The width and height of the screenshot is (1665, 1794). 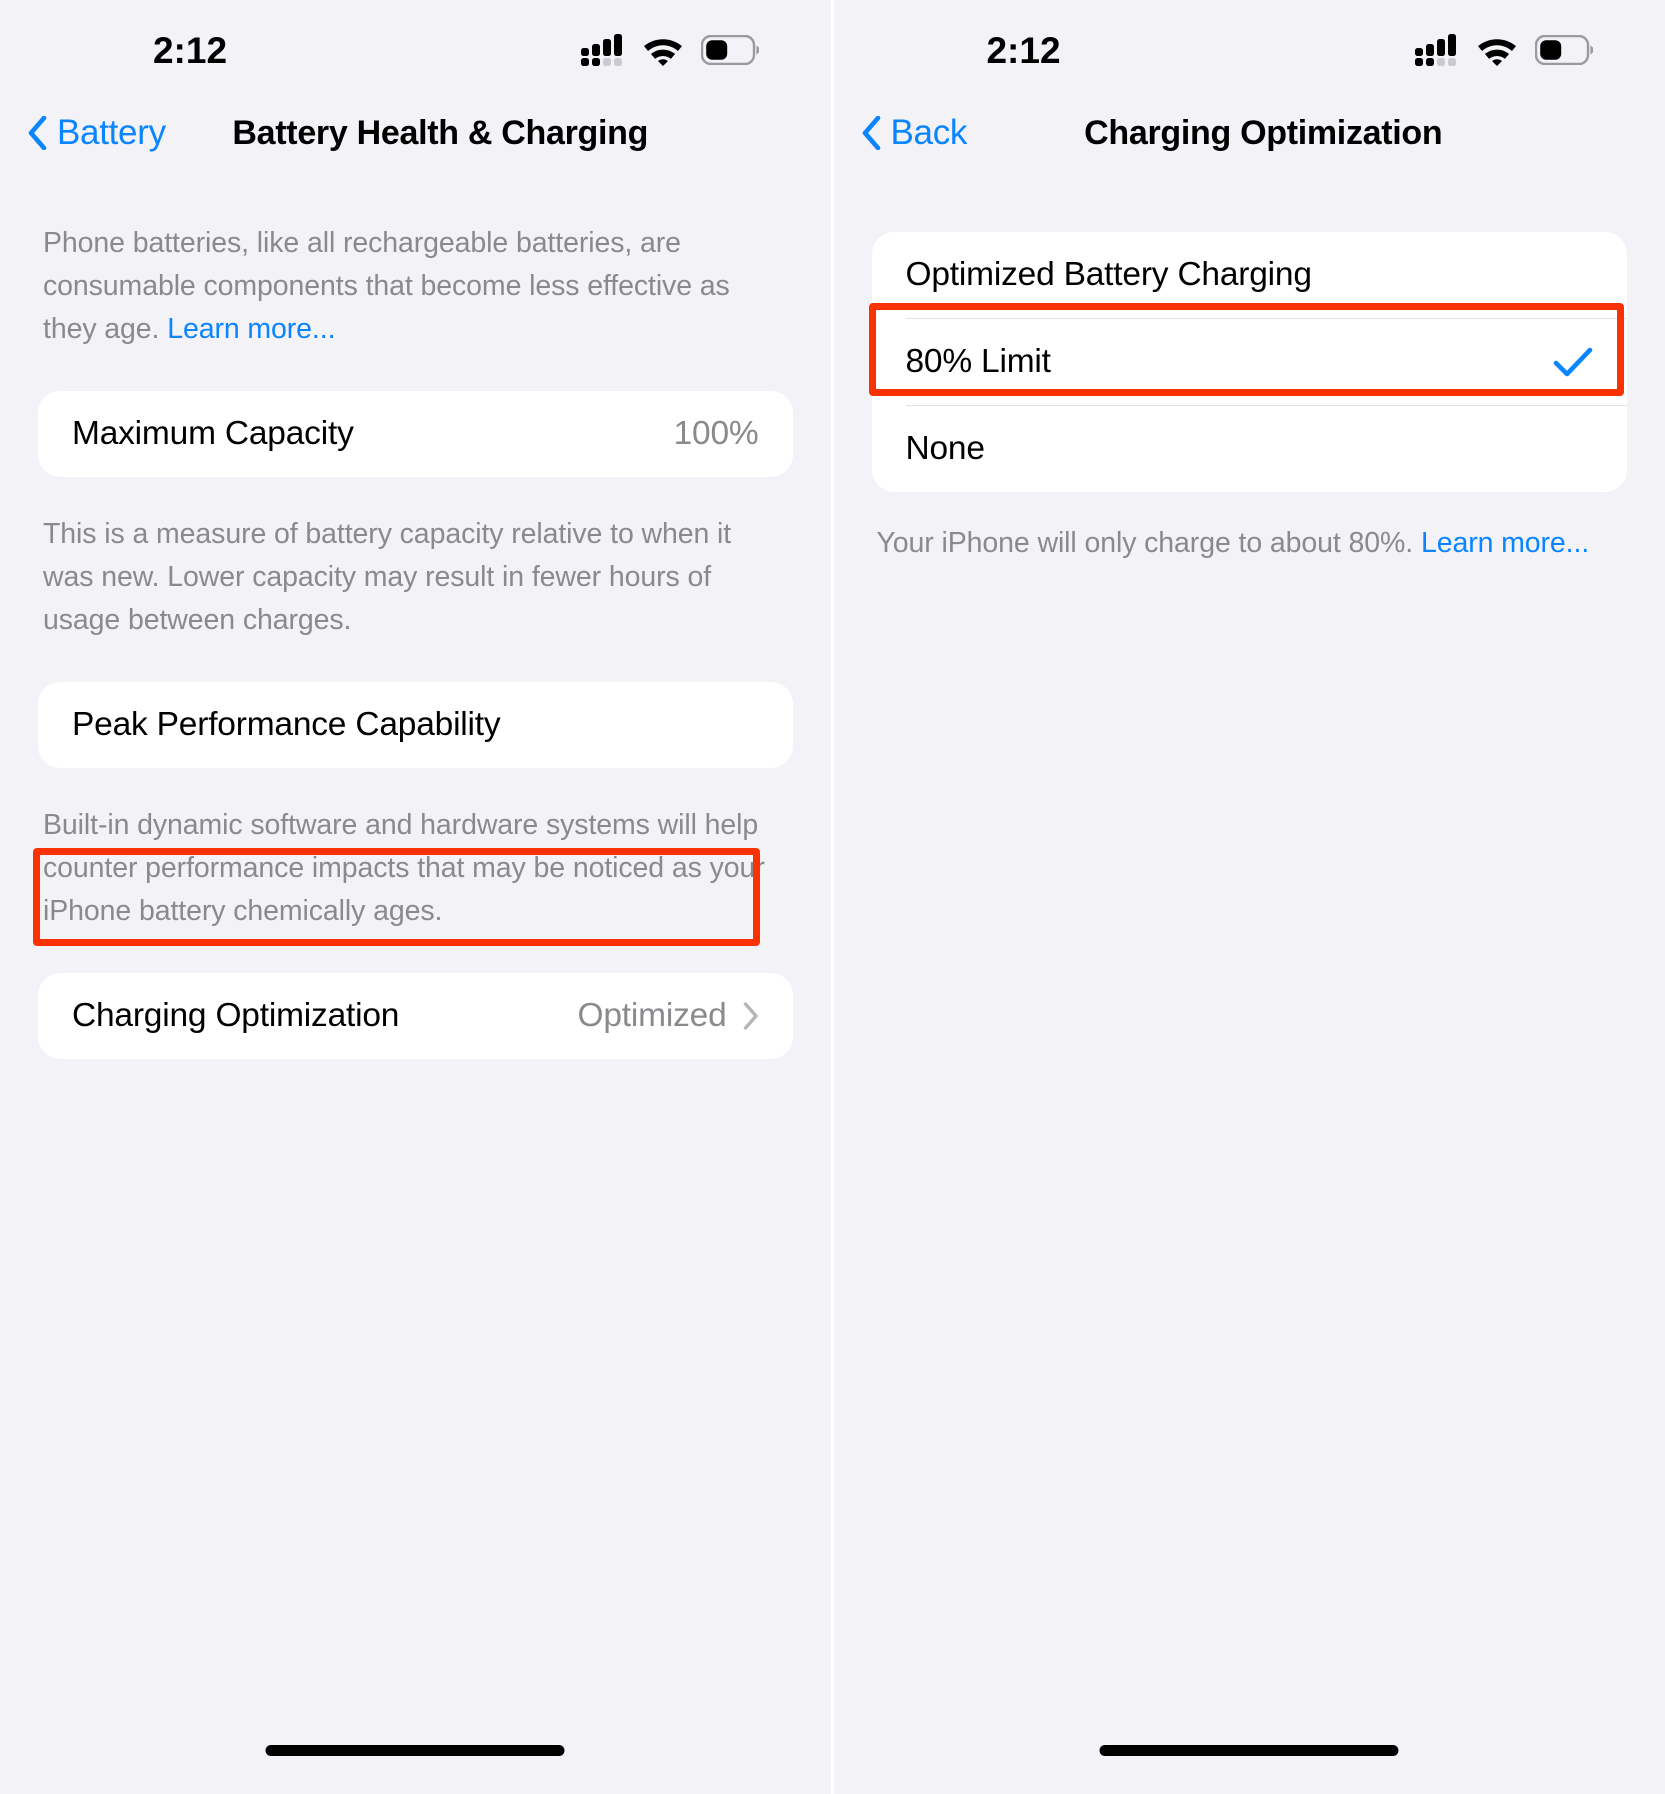 I want to click on peak-performance-label: Peak Performance Capability, so click(x=286, y=724).